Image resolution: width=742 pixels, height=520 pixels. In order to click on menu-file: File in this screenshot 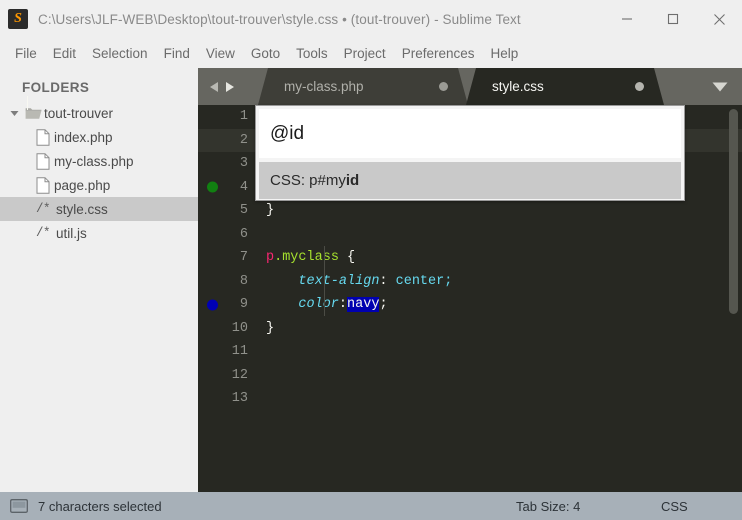, I will do `click(26, 53)`.